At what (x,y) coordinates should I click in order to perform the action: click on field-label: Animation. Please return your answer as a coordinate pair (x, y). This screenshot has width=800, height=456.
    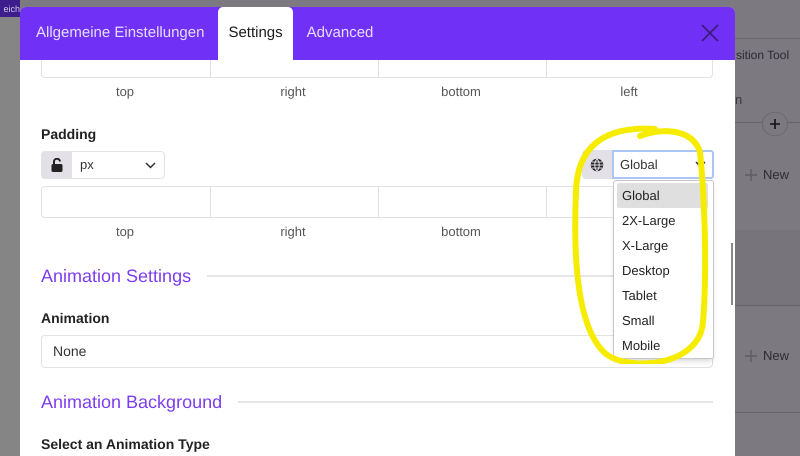
    Looking at the image, I should click on (75, 318).